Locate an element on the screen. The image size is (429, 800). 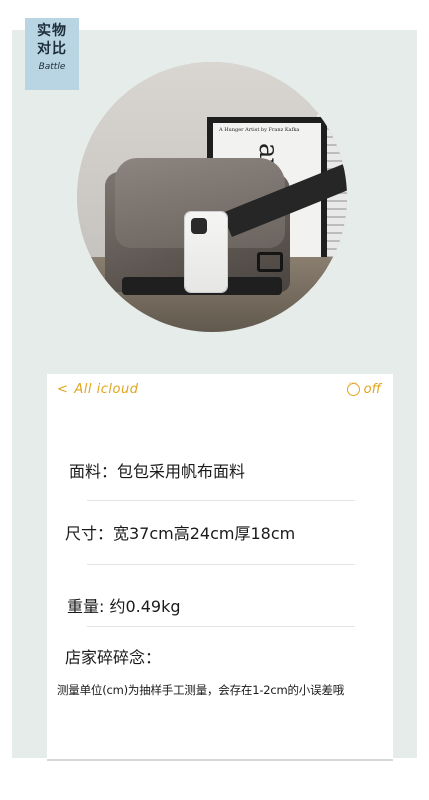
tag-line-1: 实物 is located at coordinates (52, 31).